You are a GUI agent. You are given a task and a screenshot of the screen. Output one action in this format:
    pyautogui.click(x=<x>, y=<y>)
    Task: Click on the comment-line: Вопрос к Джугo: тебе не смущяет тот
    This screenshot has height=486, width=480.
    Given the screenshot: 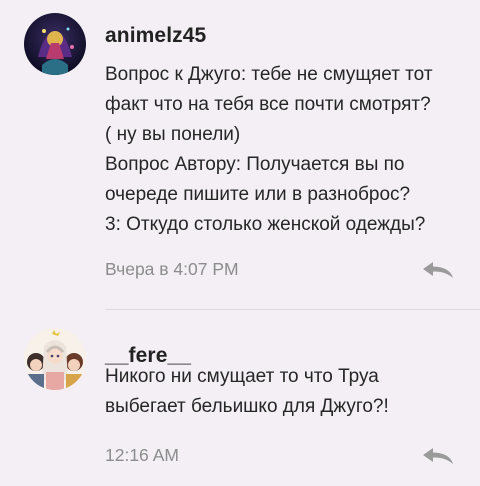 What is the action you would take?
    pyautogui.click(x=269, y=74)
    